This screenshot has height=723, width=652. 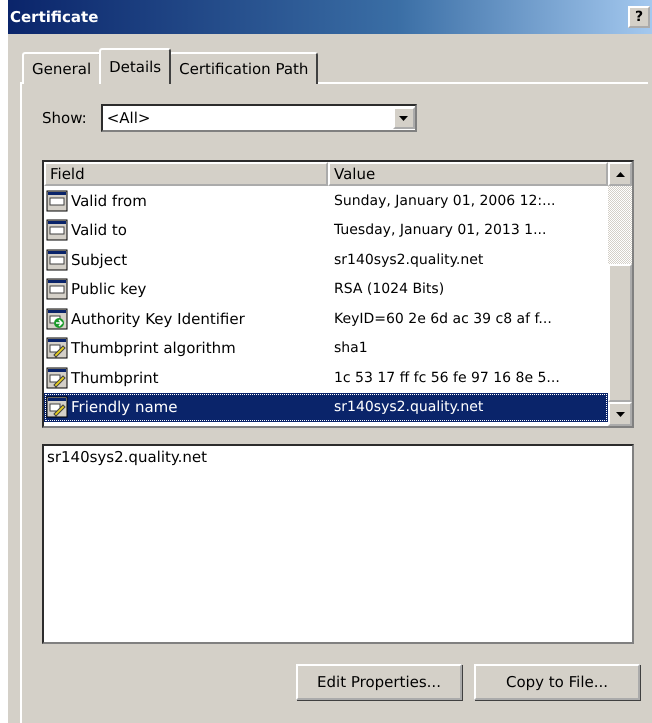 What do you see at coordinates (127, 457) in the screenshot?
I see `detail-text: sr140sys2.quality.net` at bounding box center [127, 457].